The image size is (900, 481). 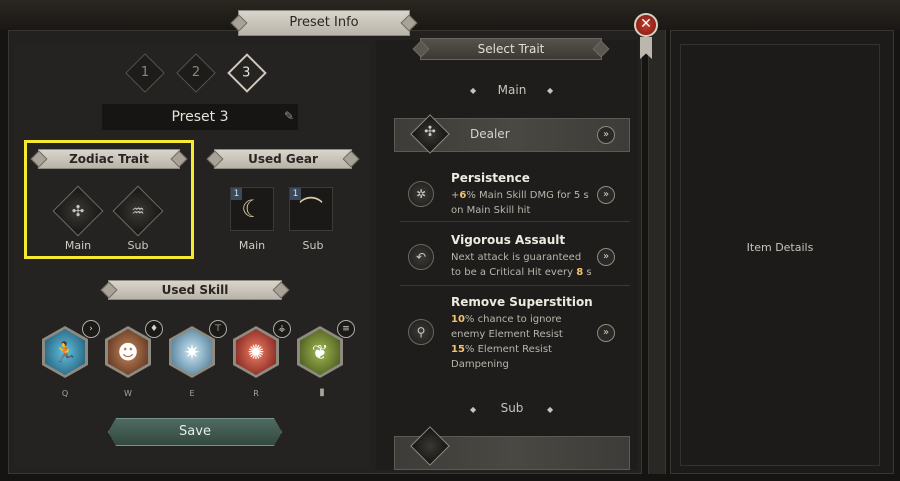 What do you see at coordinates (512, 408) in the screenshot?
I see `sub-header: Sub` at bounding box center [512, 408].